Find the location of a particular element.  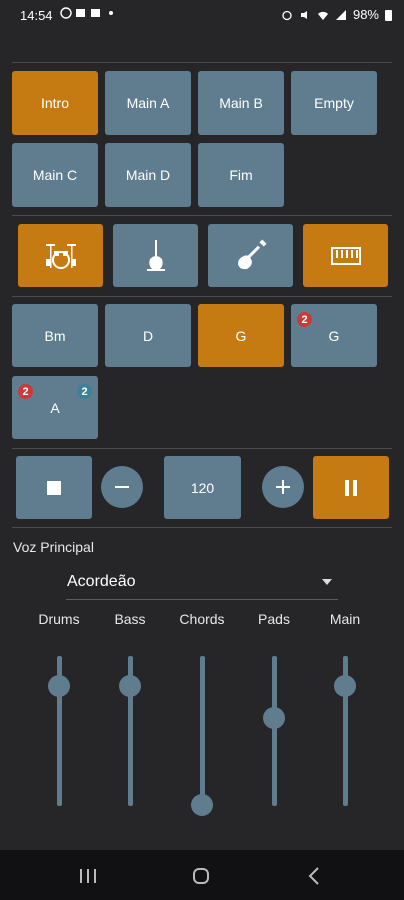

style-fim-button: Fim is located at coordinates (241, 175).